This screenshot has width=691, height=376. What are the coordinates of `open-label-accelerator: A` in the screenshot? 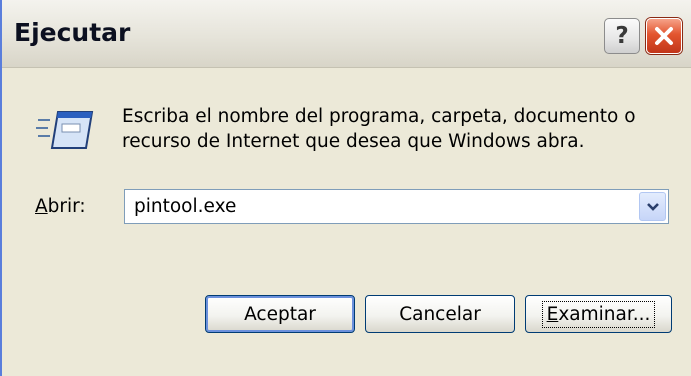 It's located at (41, 206).